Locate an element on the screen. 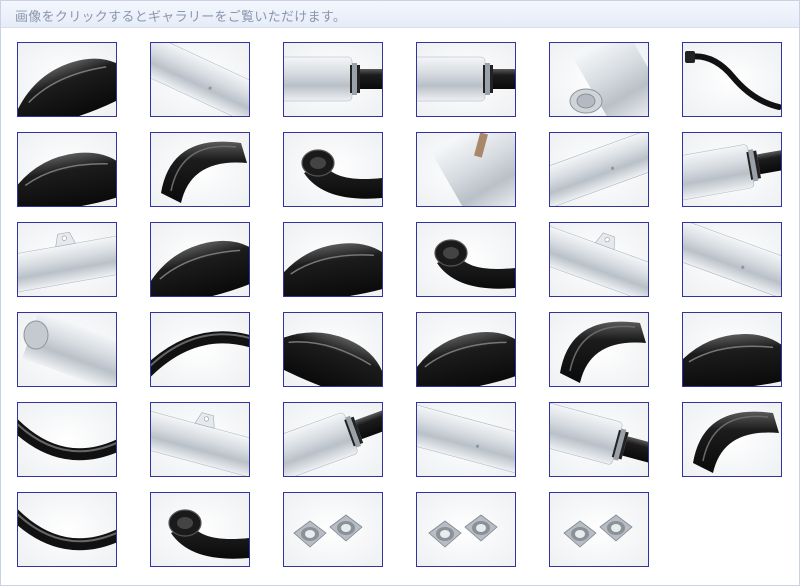 Image resolution: width=800 pixels, height=586 pixels. black-chamber-front-image is located at coordinates (732, 439).